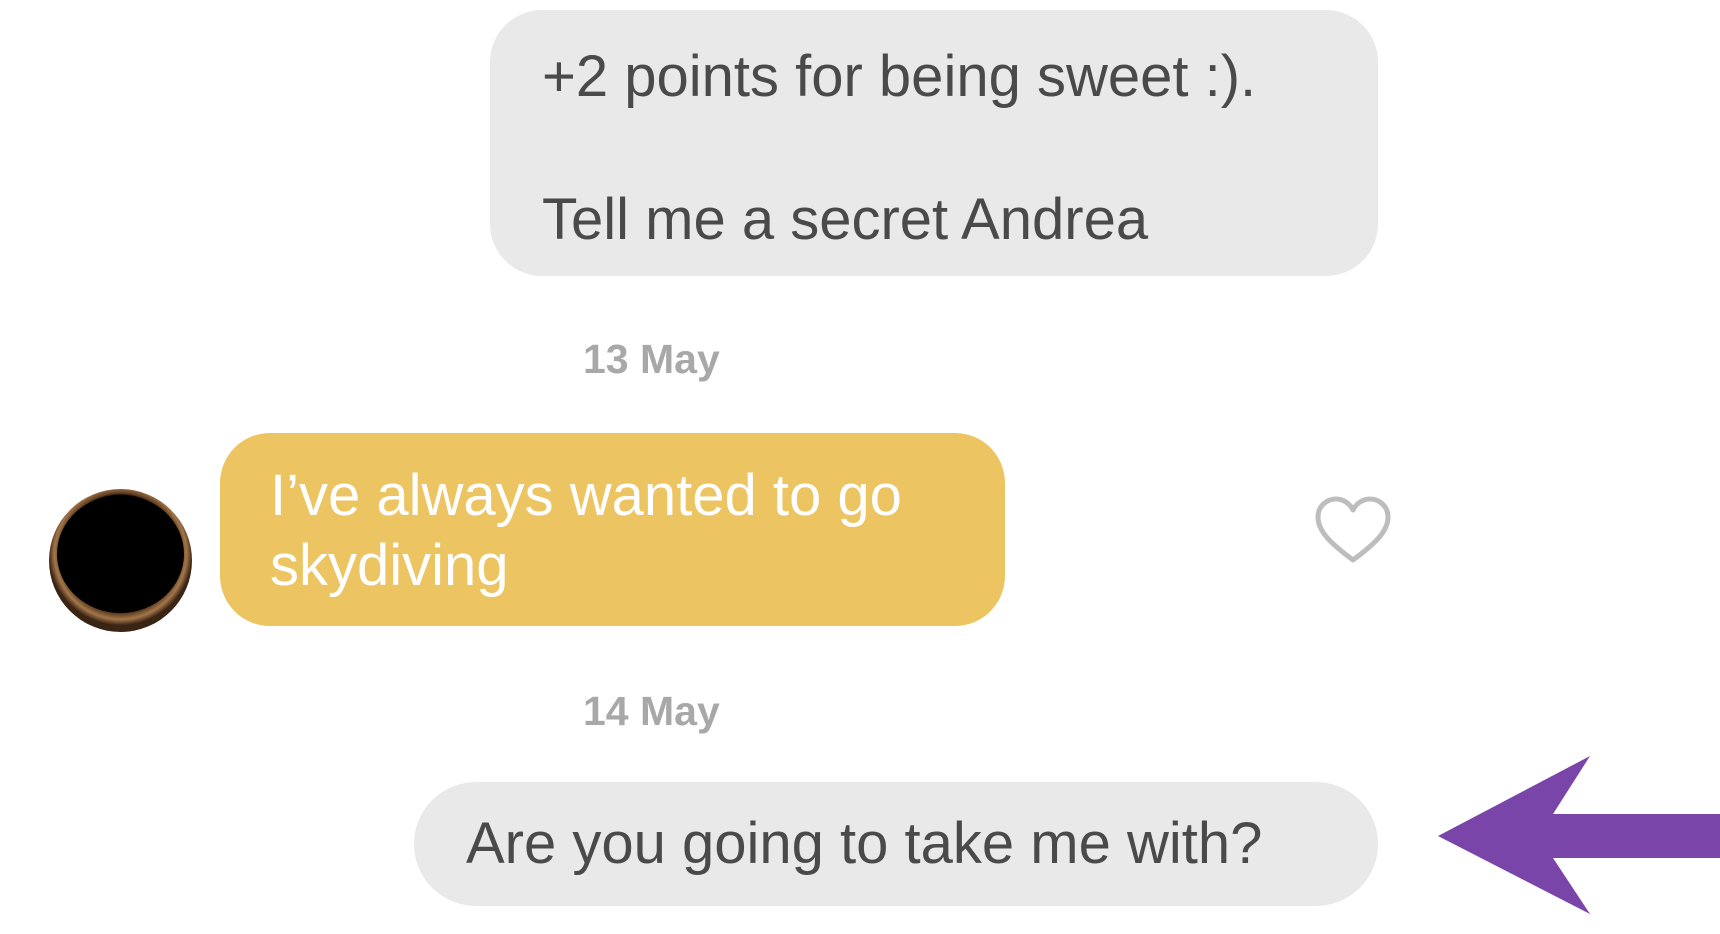 The width and height of the screenshot is (1720, 934). Describe the element at coordinates (651, 711) in the screenshot. I see `date-separator: 14 May` at that location.